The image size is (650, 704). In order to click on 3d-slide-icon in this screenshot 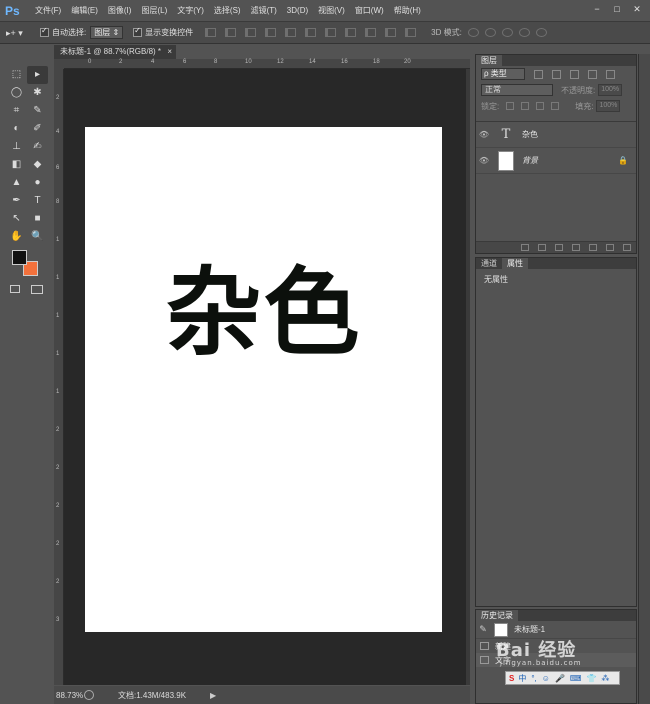, I will do `click(524, 32)`.